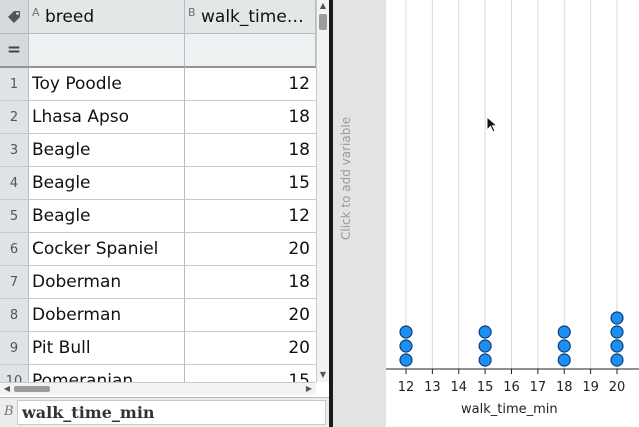 The width and height of the screenshot is (639, 427). Describe the element at coordinates (14, 84) in the screenshot. I see `row-number: 1` at that location.